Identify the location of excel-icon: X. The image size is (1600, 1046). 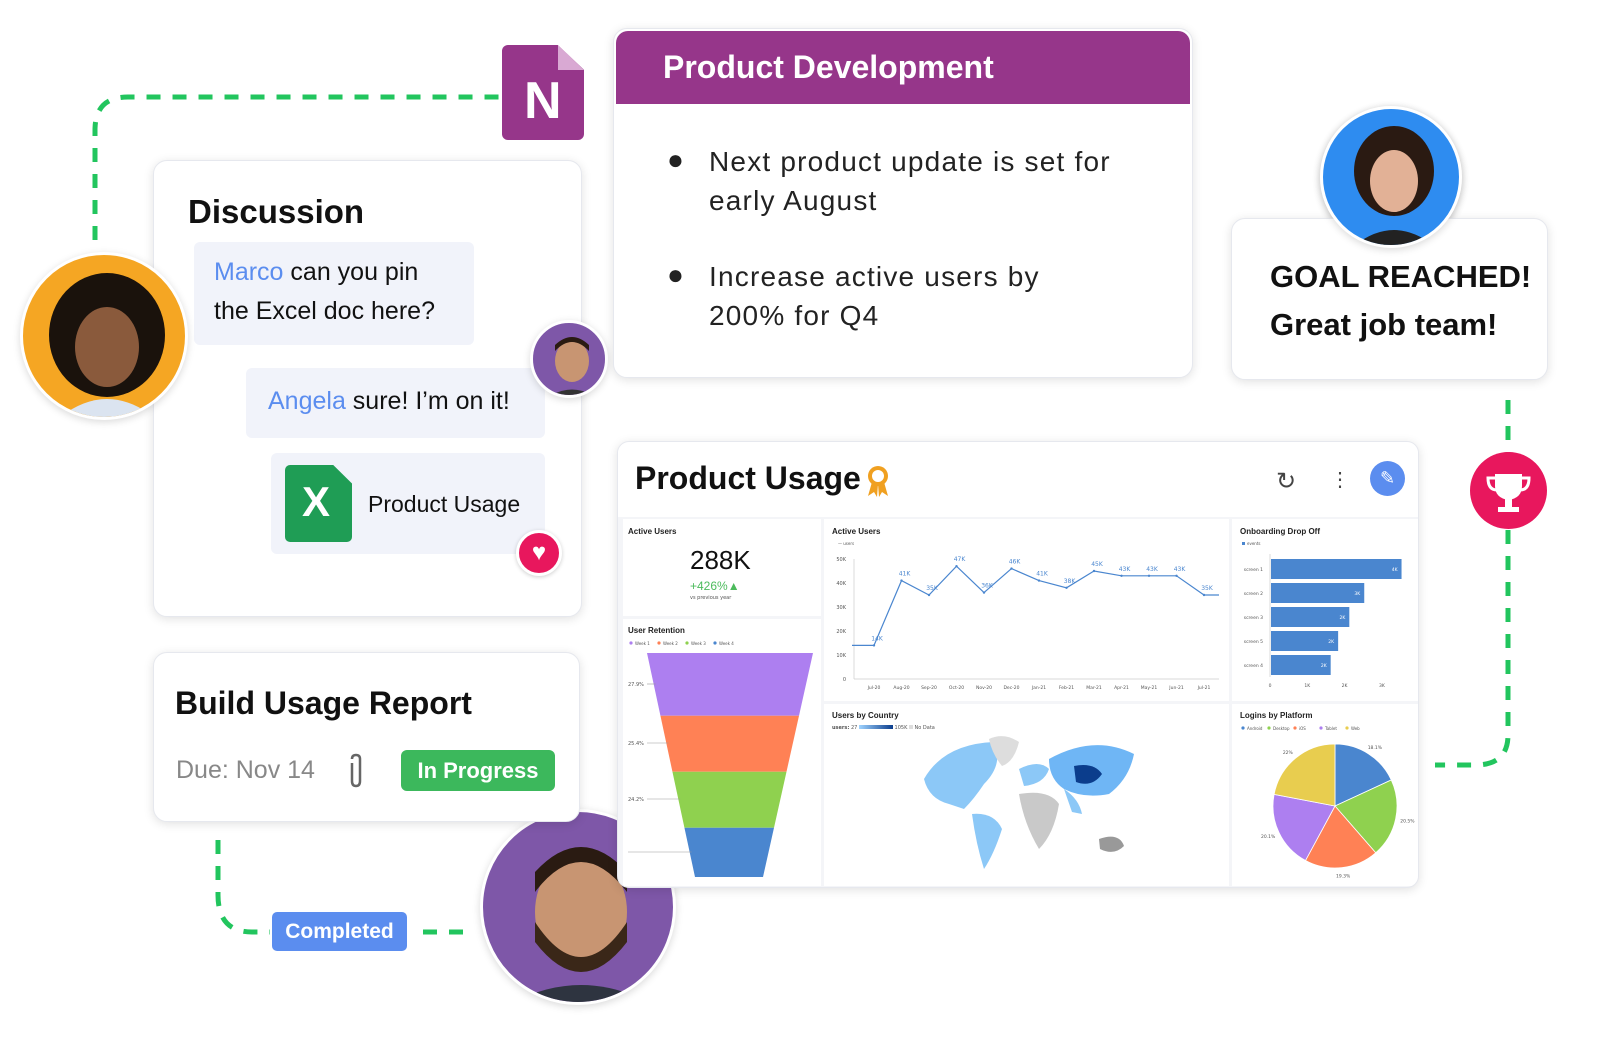
(318, 503).